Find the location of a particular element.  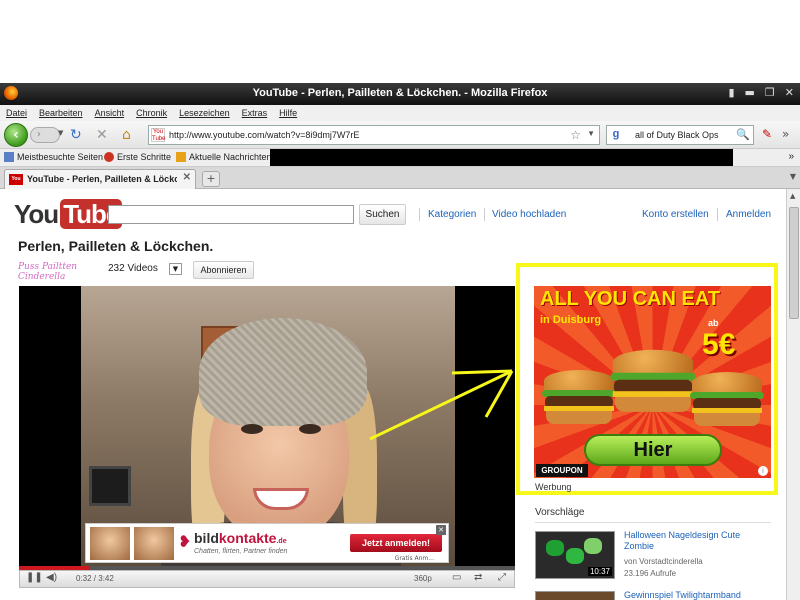

toolbar-overflow-icon: » is located at coordinates (785, 134).